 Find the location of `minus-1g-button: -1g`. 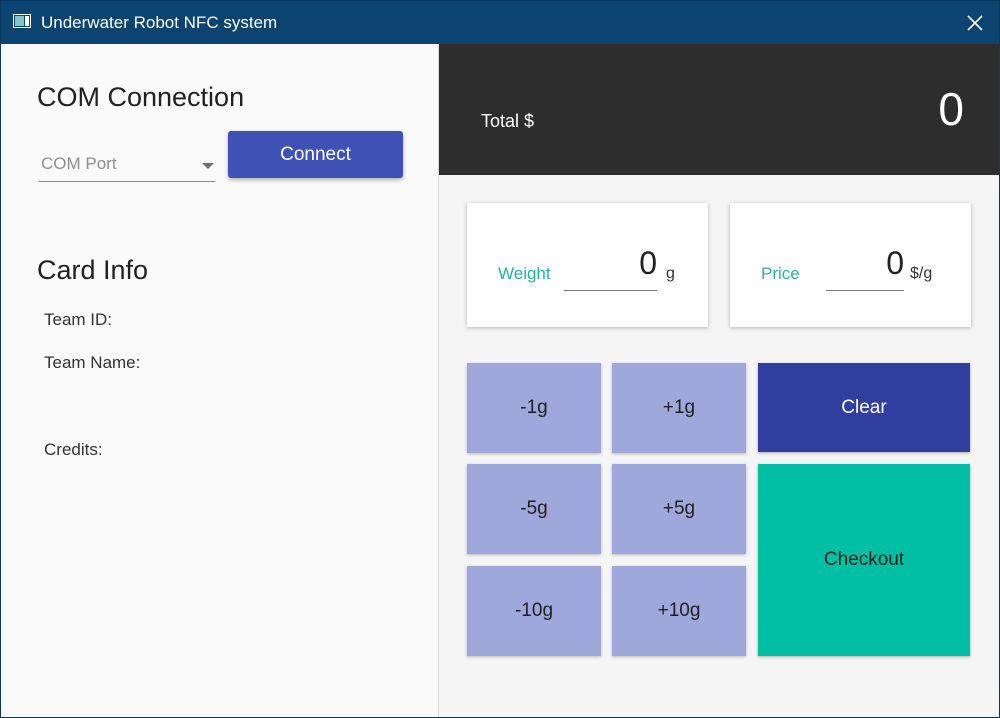

minus-1g-button: -1g is located at coordinates (534, 408).